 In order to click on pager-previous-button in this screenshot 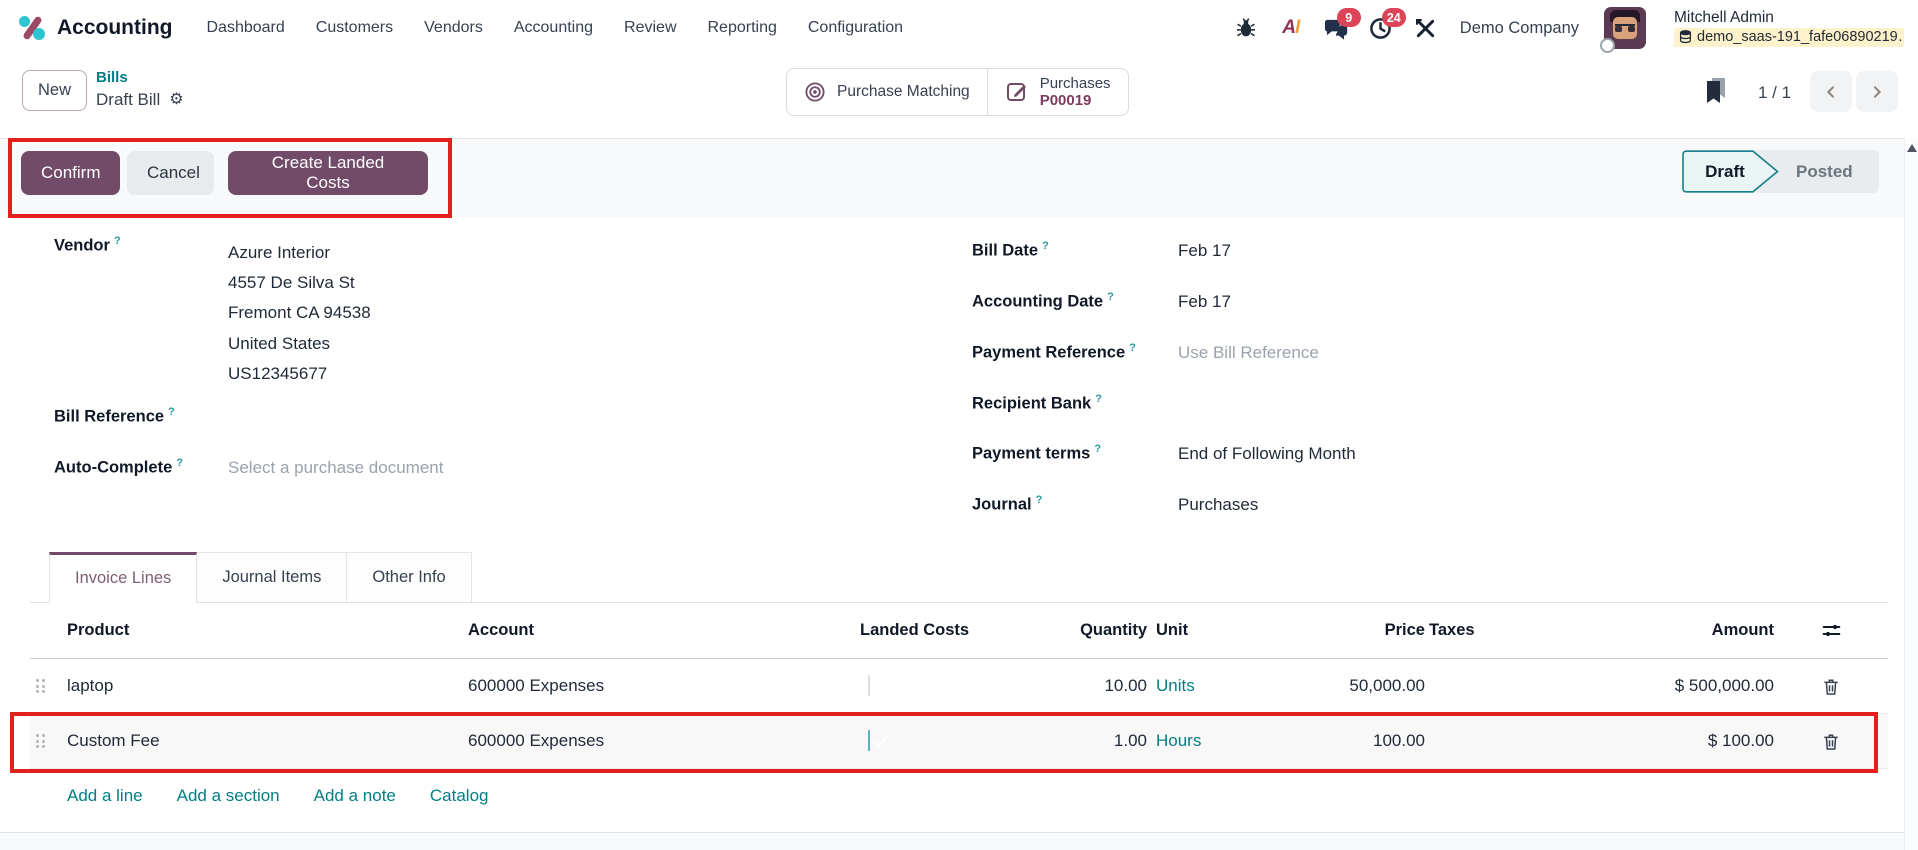, I will do `click(1831, 91)`.